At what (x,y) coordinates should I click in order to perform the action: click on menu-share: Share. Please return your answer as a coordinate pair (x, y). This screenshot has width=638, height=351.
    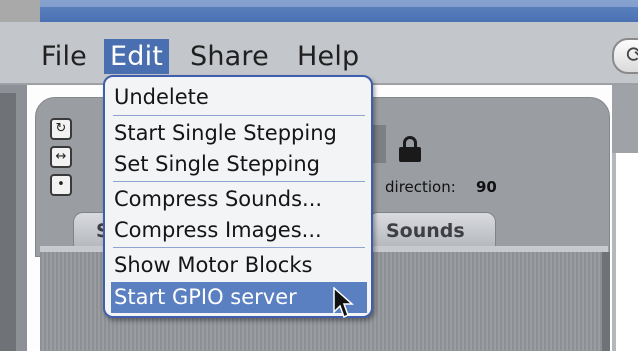
    Looking at the image, I should click on (229, 56).